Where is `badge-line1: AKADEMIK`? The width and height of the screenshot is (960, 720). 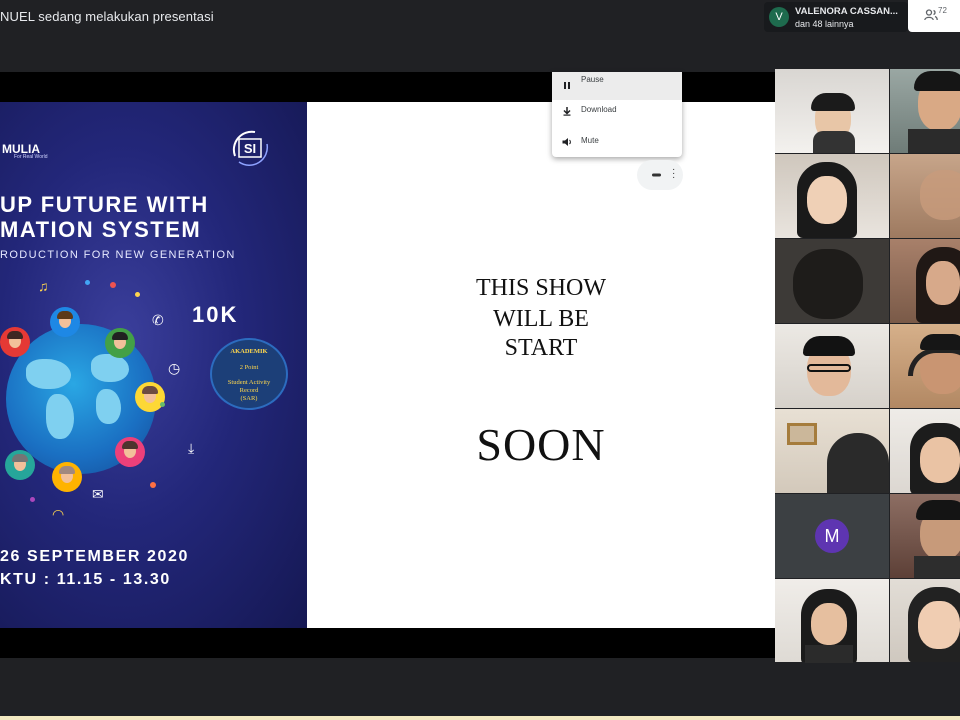 badge-line1: AKADEMIK is located at coordinates (249, 351).